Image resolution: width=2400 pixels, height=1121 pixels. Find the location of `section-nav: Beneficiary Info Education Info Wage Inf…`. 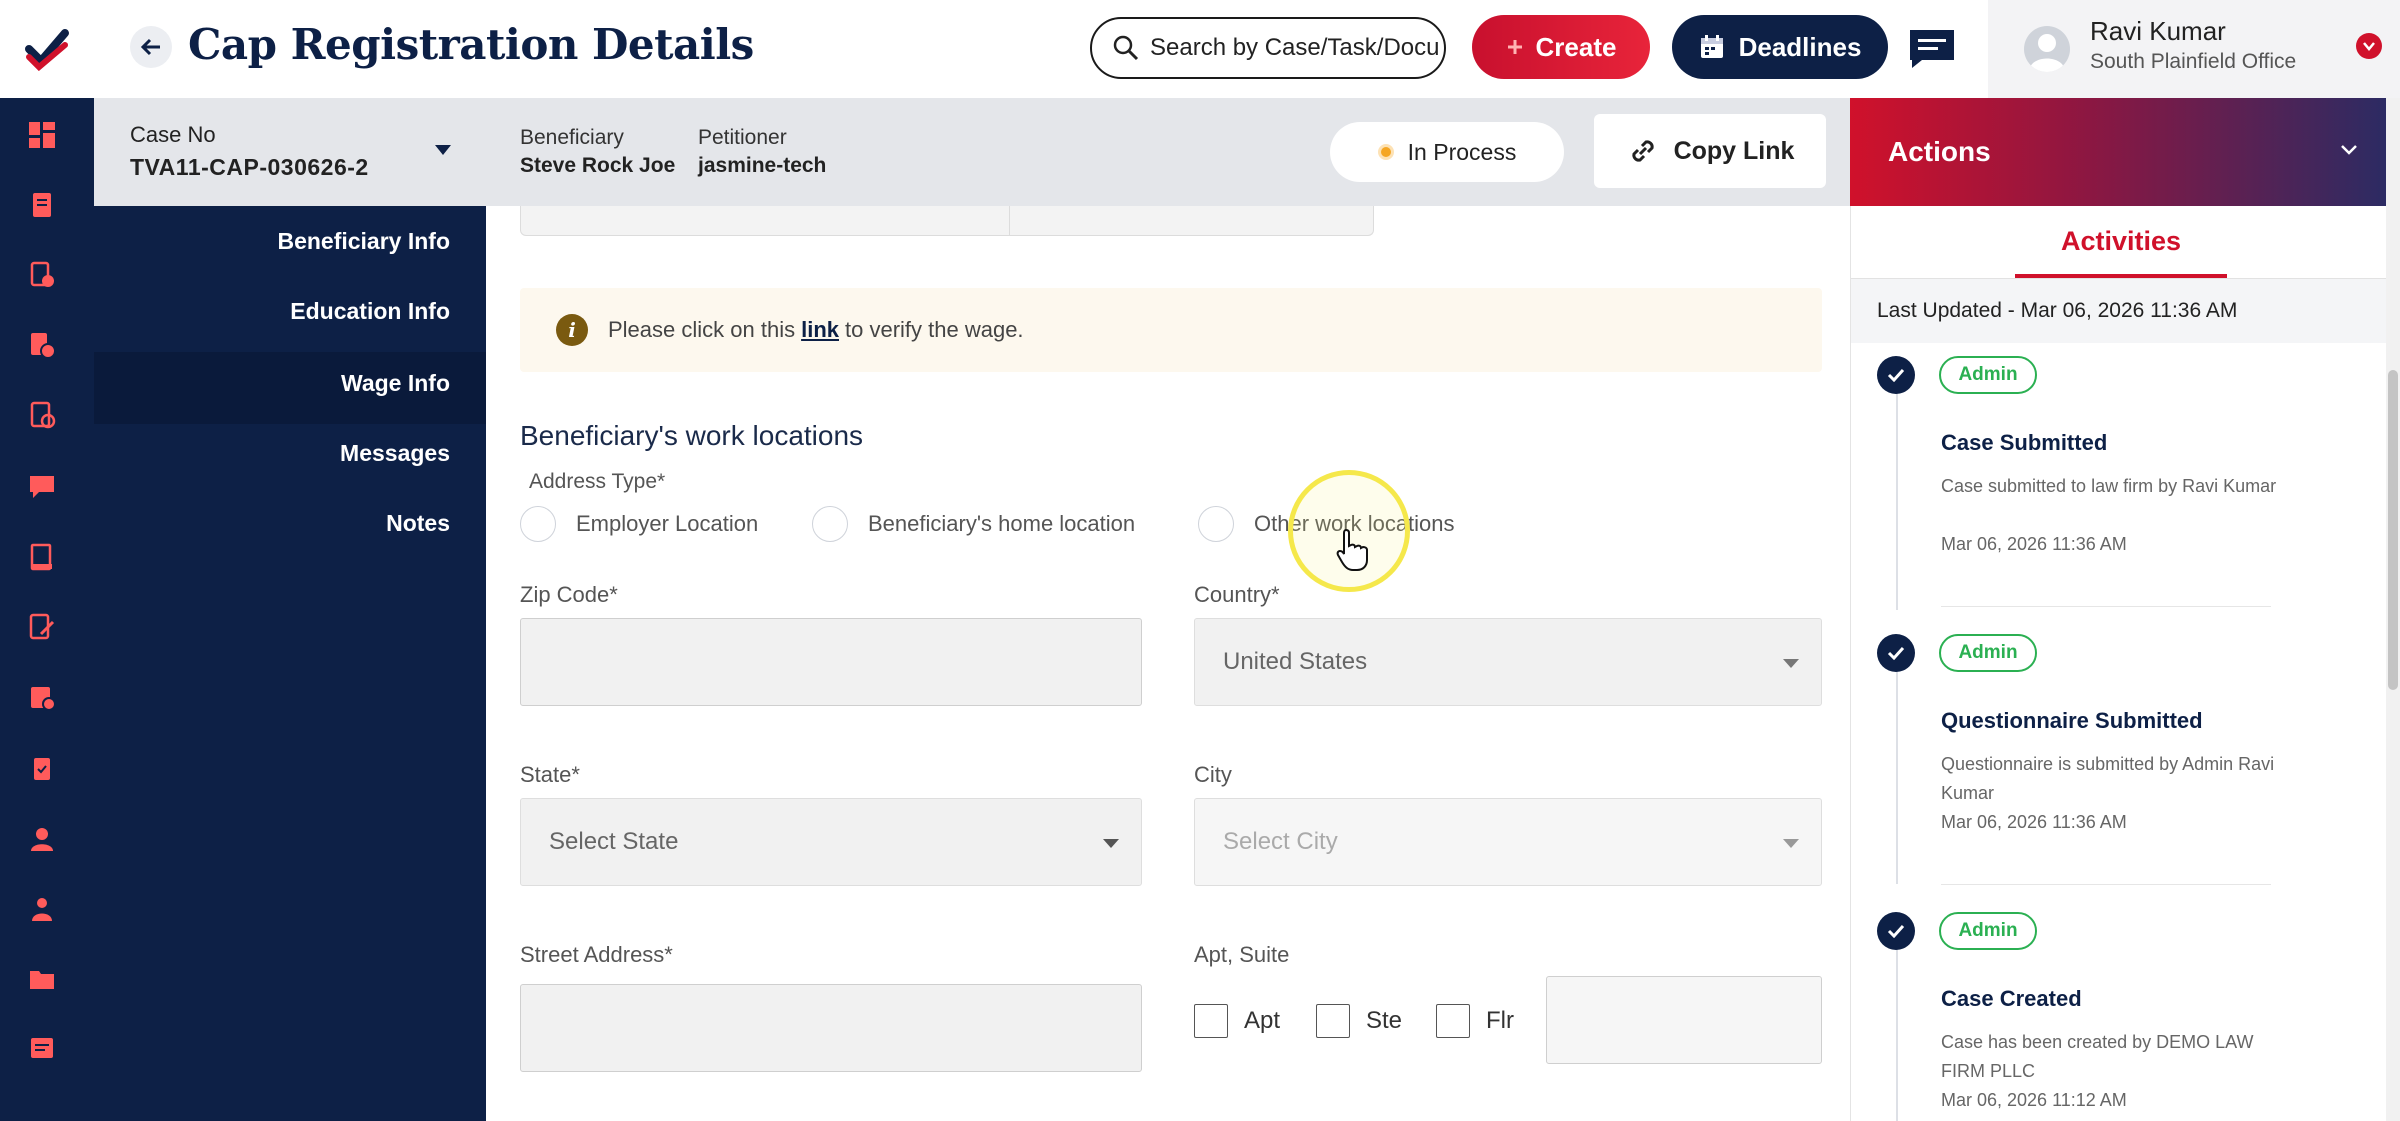

section-nav: Beneficiary Info Education Info Wage Inf… is located at coordinates (290, 663).